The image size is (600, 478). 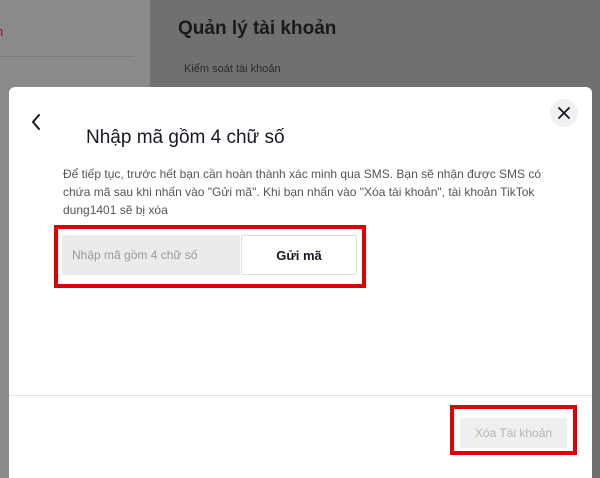 What do you see at coordinates (185, 137) in the screenshot?
I see `modal-title: Nhập mã gồm 4 chữ số` at bounding box center [185, 137].